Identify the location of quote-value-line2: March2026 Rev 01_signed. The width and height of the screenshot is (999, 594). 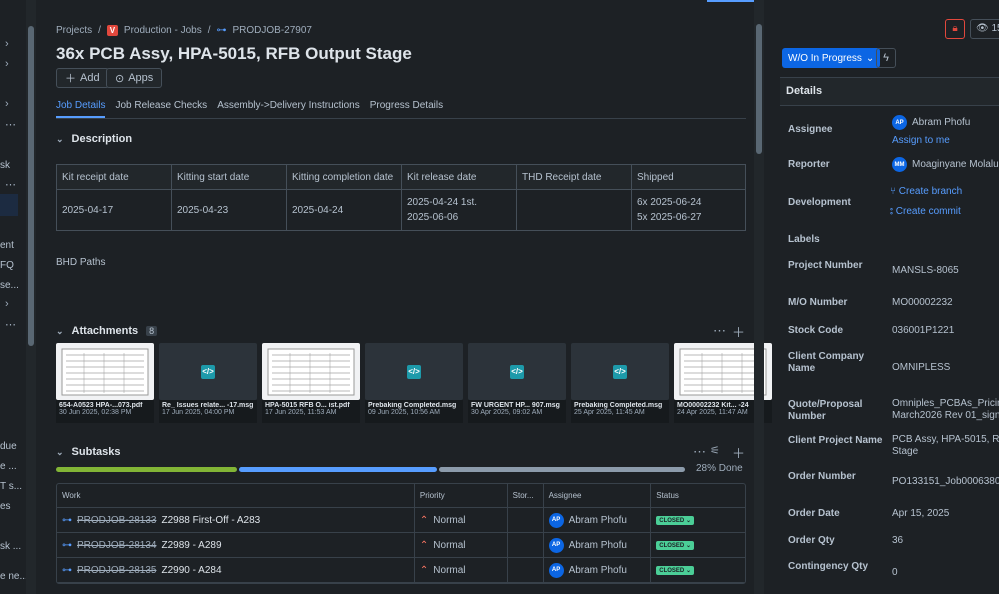
(945, 416).